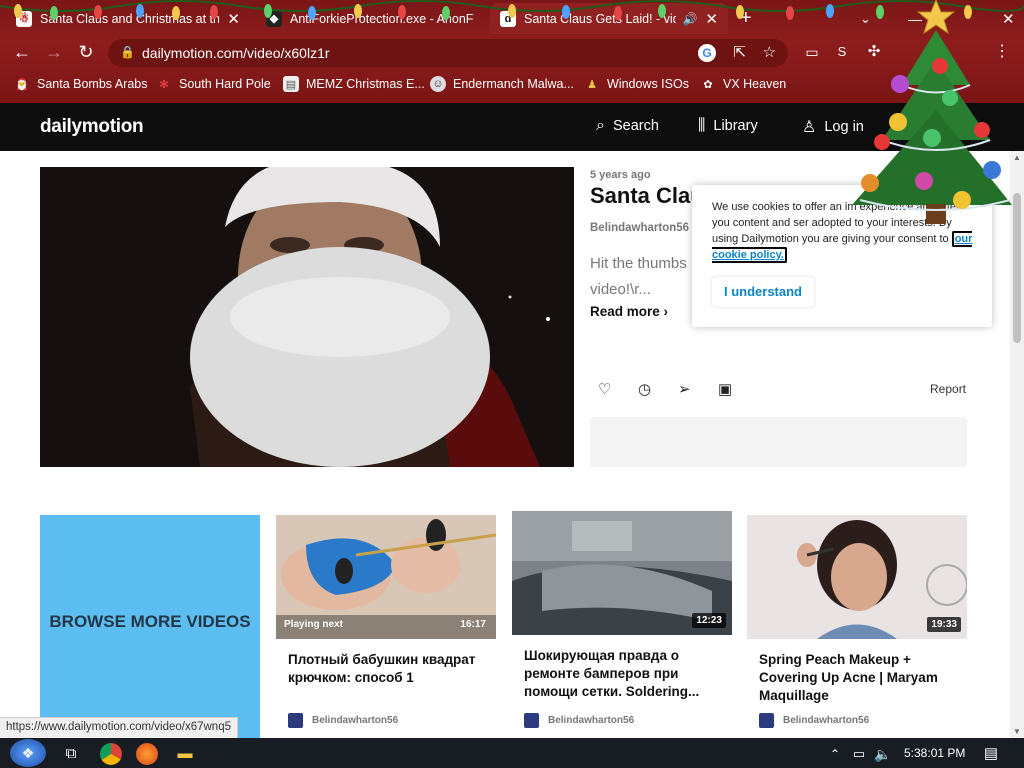 The image size is (1024, 768). I want to click on bookmark-label: South Hard Pole, so click(225, 84).